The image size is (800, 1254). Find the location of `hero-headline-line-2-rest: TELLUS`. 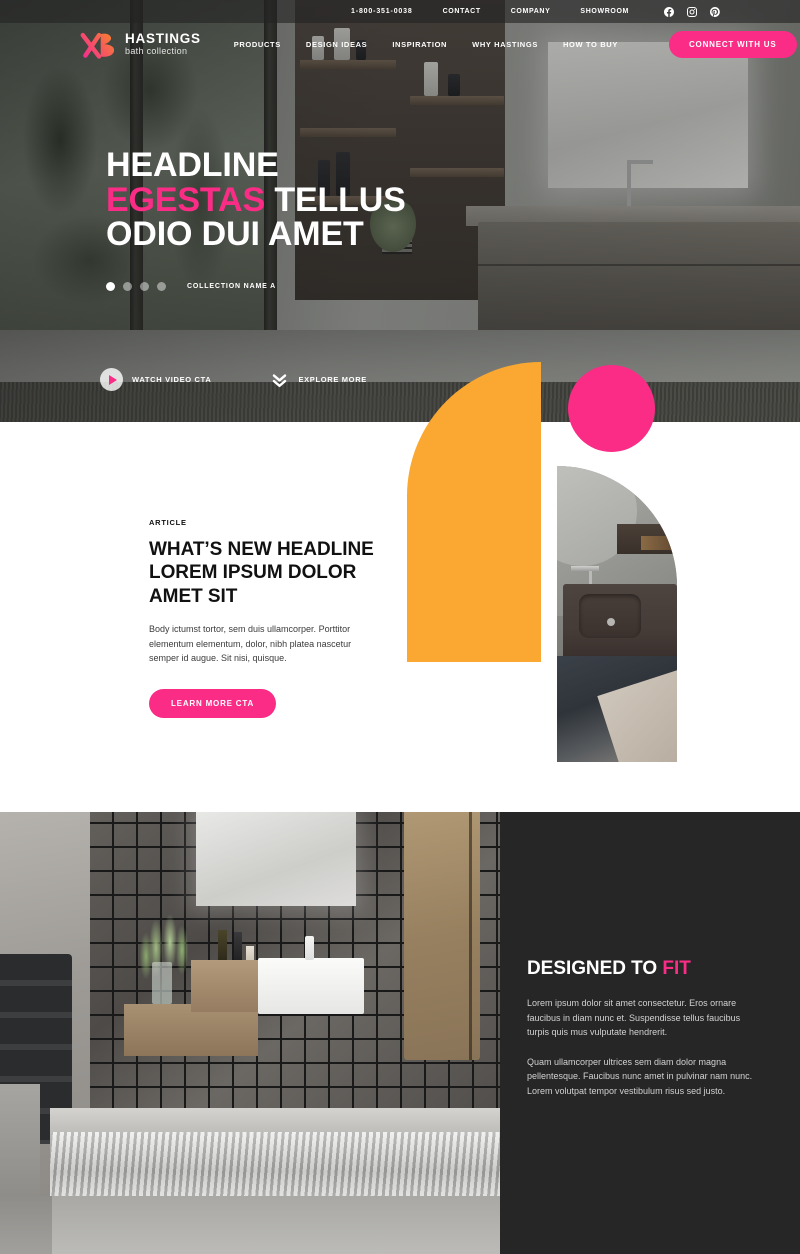

hero-headline-line-2-rest: TELLUS is located at coordinates (335, 199).